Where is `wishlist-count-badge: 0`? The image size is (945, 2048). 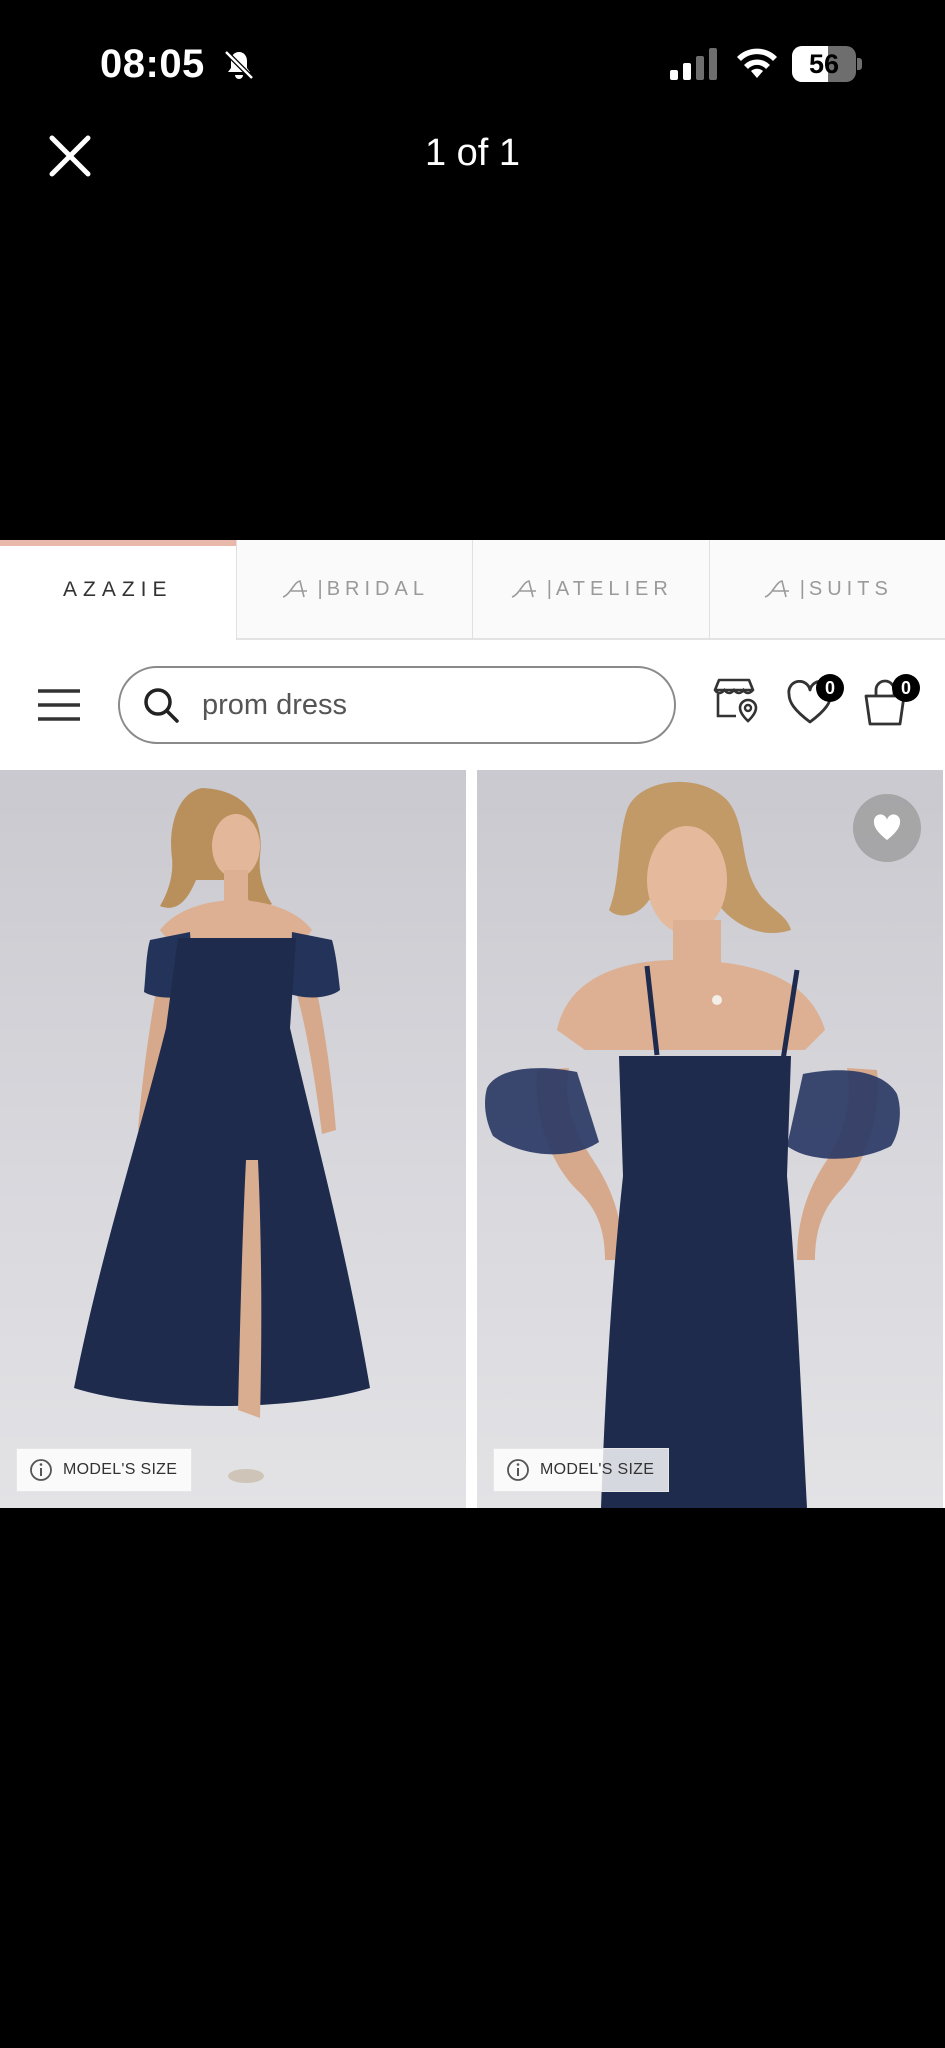
wishlist-count-badge: 0 is located at coordinates (830, 688).